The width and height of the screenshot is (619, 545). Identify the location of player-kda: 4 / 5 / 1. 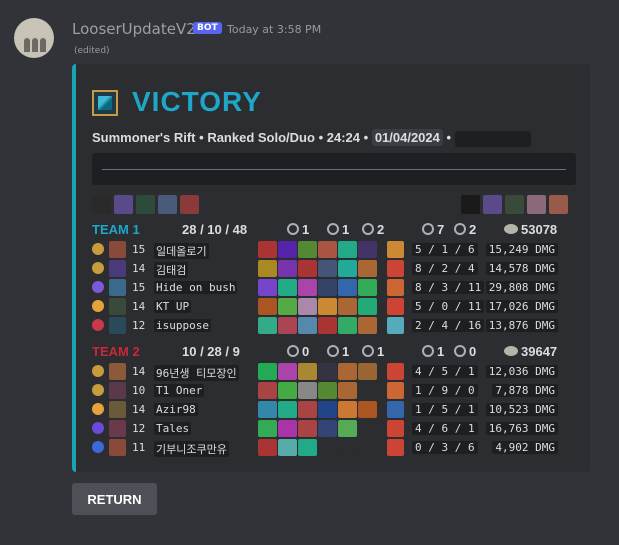
(445, 371).